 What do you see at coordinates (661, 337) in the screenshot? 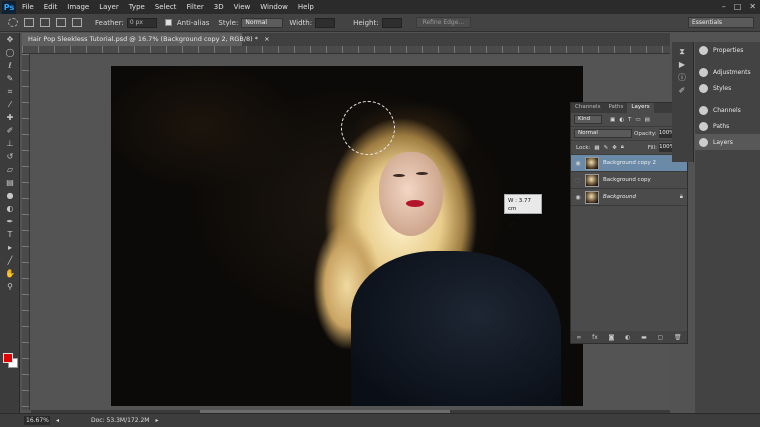
I see `new-layer-icon: ▢` at bounding box center [661, 337].